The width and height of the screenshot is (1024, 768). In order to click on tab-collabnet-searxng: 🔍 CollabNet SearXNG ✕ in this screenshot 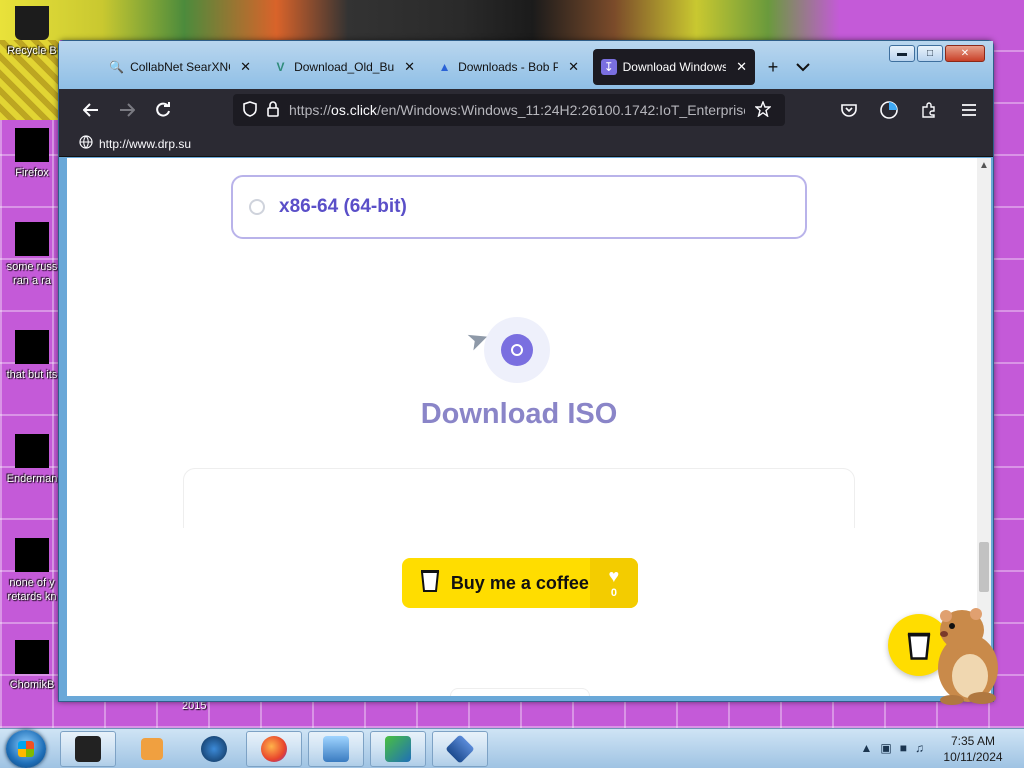, I will do `click(180, 67)`.